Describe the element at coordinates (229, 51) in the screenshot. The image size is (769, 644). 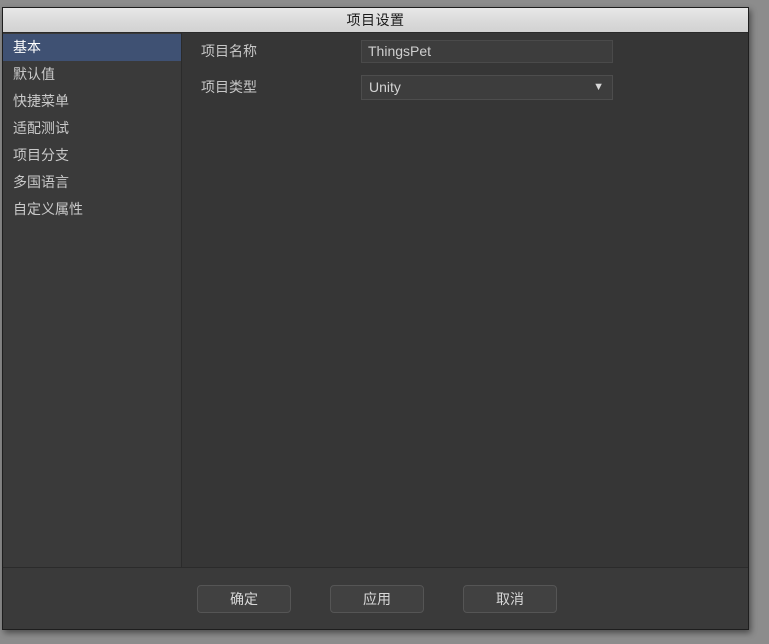
I see `project-name-label: 项目名称` at that location.